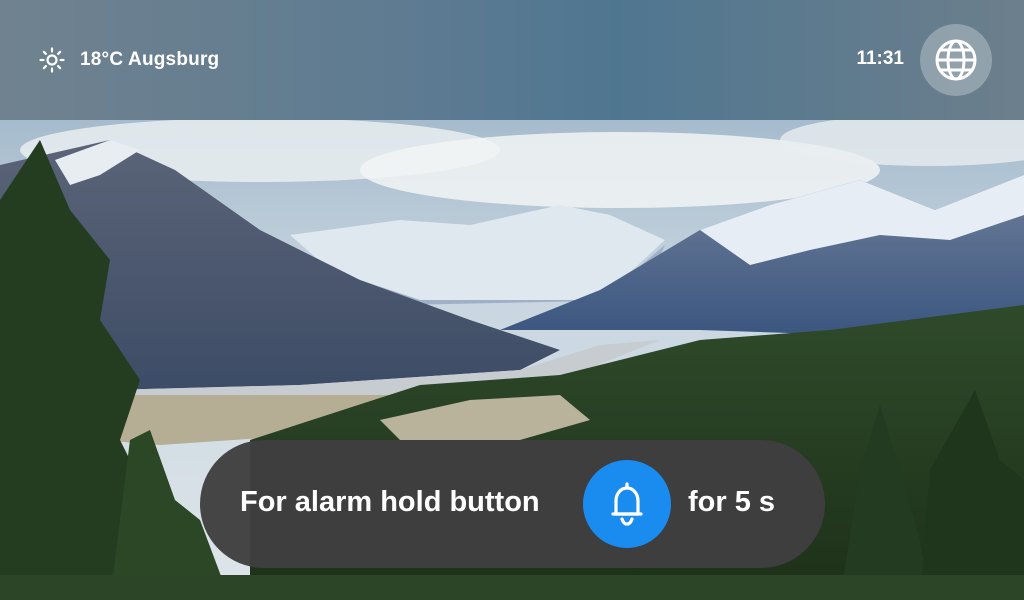  I want to click on weather-text: 18°C Augsburg, so click(150, 59).